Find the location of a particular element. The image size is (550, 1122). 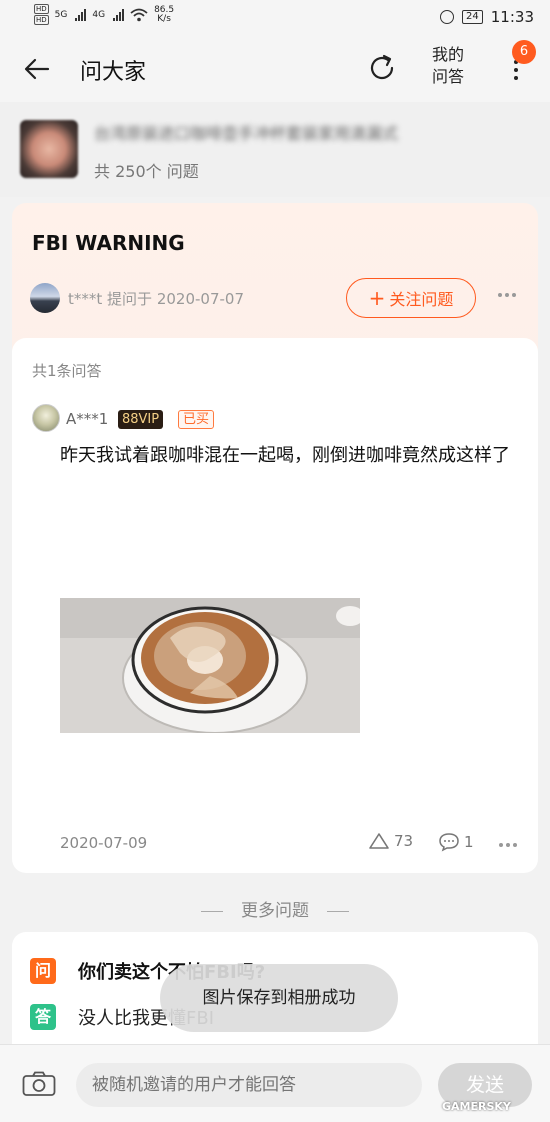

clock-time: 11:33 is located at coordinates (512, 17).